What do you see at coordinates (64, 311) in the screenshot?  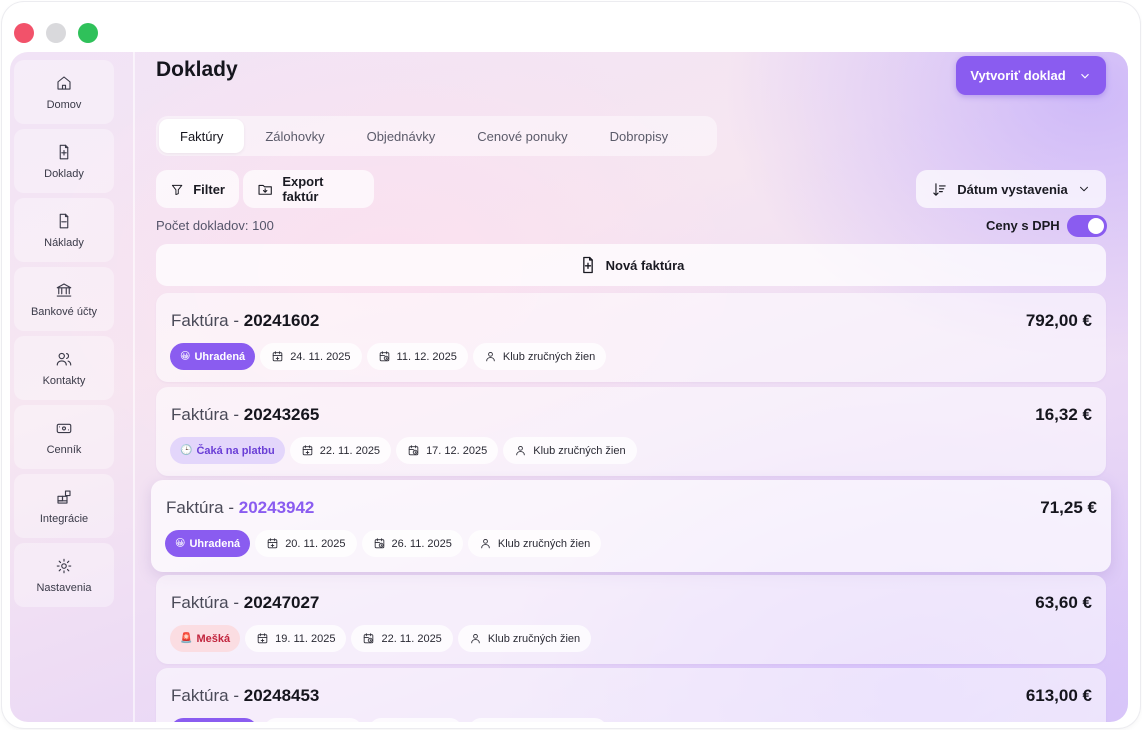 I see `sidebar-item-label: Bankové účty` at bounding box center [64, 311].